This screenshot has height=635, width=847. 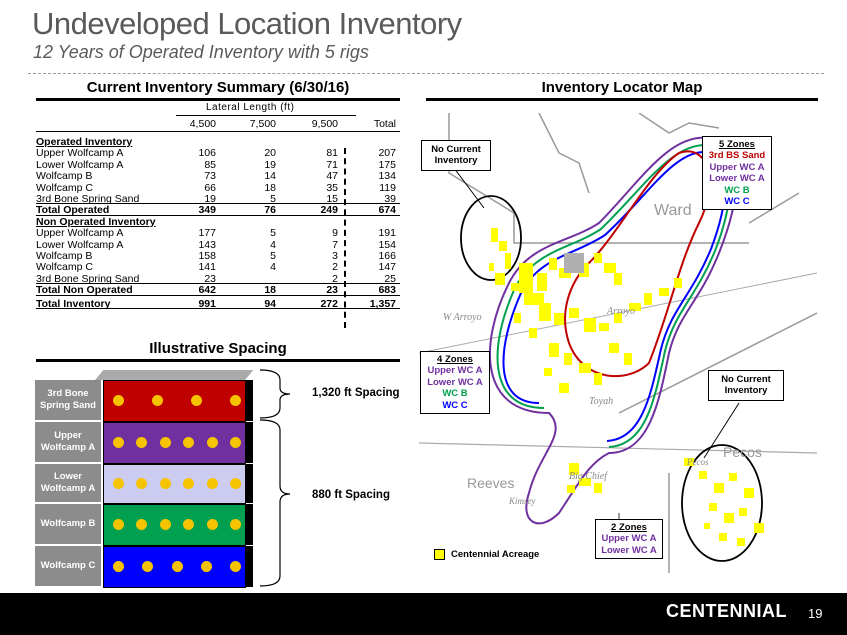 I want to click on row-label: Non Operated Inventory, so click(x=96, y=221).